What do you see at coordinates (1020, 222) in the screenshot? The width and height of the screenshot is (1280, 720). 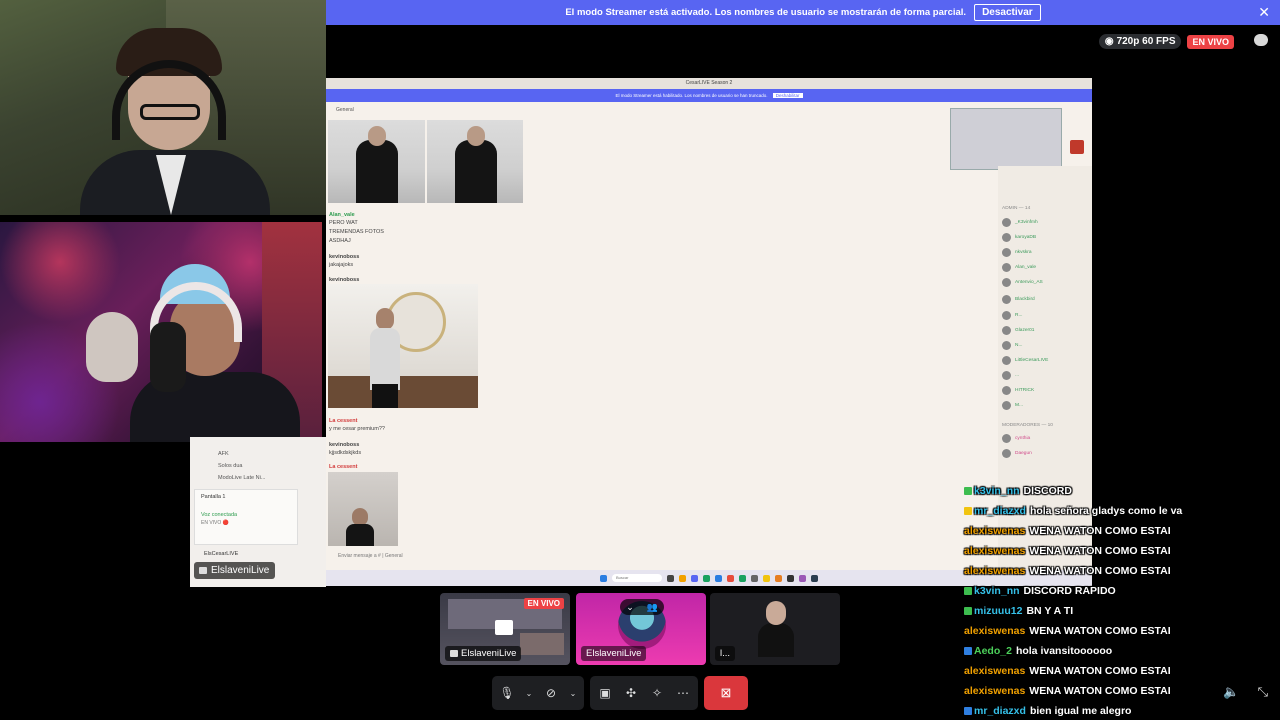 I see `member-item: _K3vinfmh` at bounding box center [1020, 222].